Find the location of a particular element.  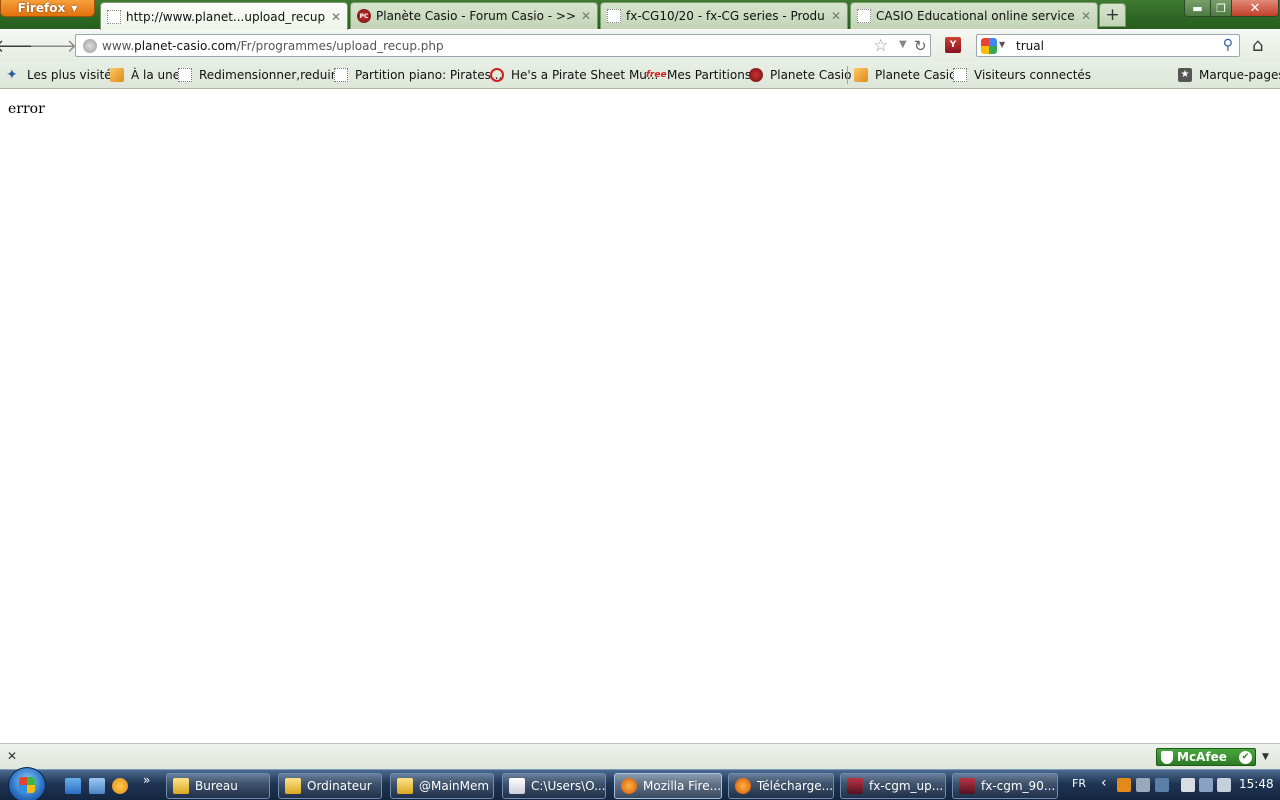

shield-icon is located at coordinates (1167, 757).